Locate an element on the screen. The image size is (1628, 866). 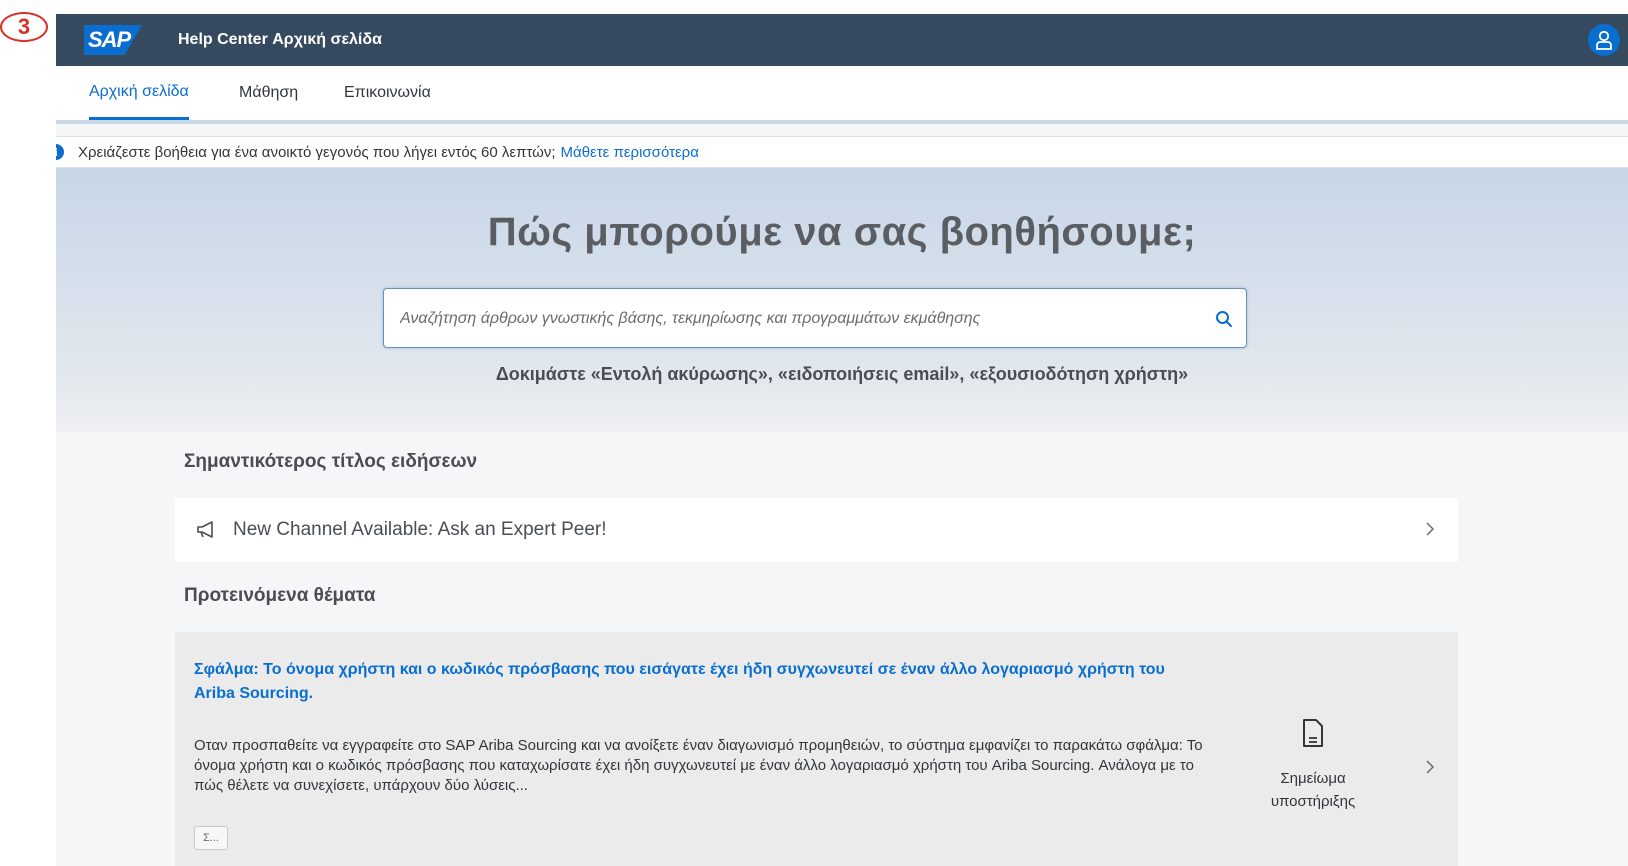
user-icon is located at coordinates (1604, 40).